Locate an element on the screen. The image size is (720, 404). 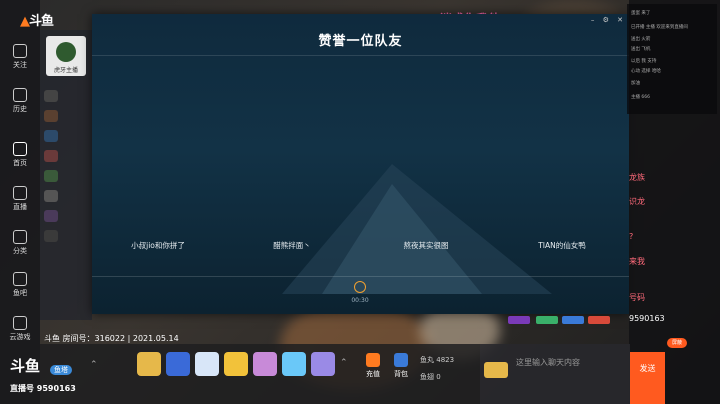
chat-message: 加油 is located at coordinates (635, 83).